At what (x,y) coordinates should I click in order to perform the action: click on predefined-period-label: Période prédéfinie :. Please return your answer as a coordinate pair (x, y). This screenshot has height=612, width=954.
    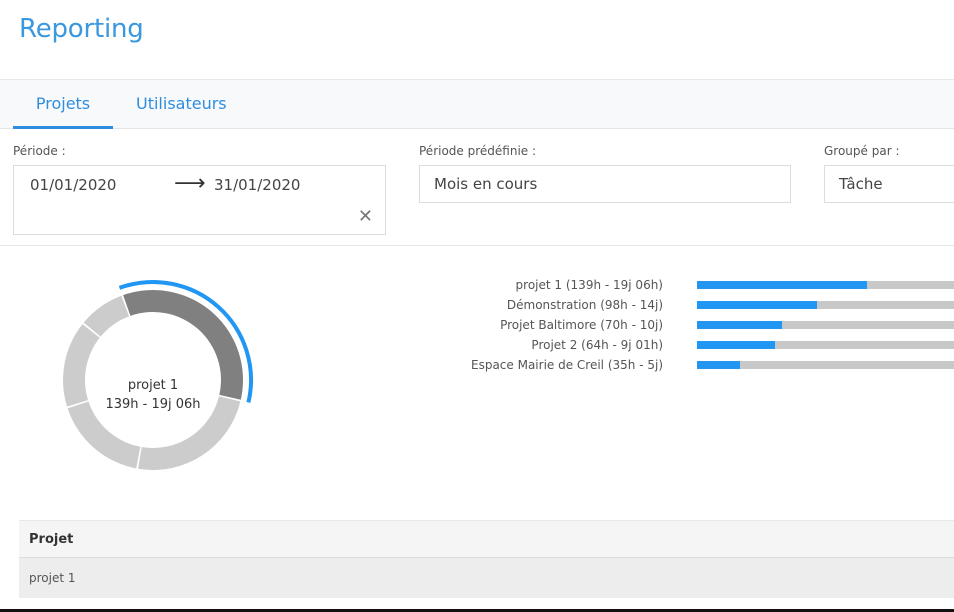
    Looking at the image, I should click on (478, 151).